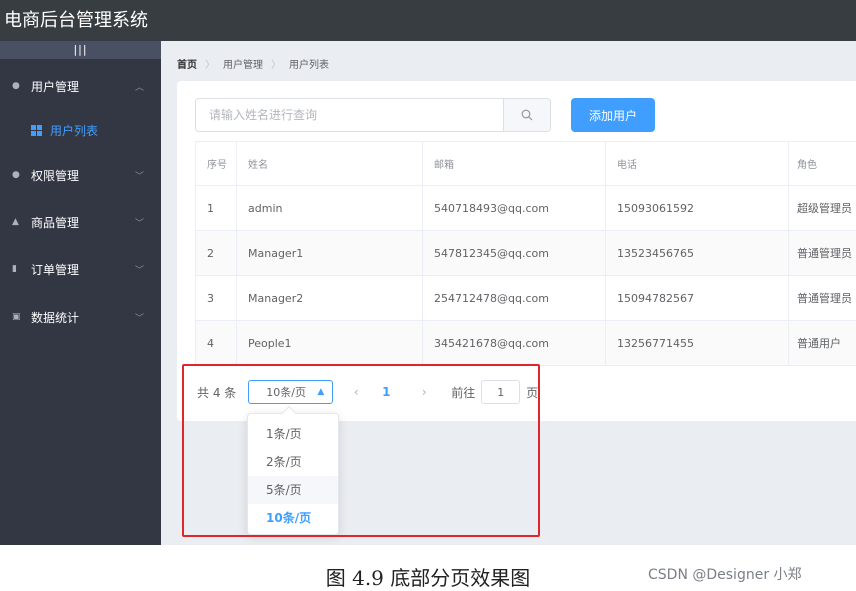 The width and height of the screenshot is (856, 591). Describe the element at coordinates (16, 175) in the screenshot. I see `permission-icon: ●` at that location.